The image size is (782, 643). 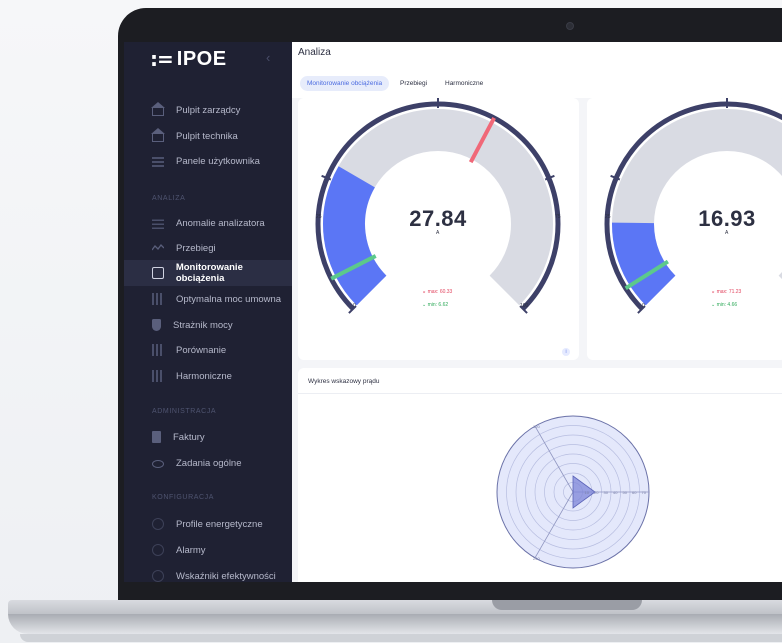 I want to click on sidebar-item-label: Harmoniczne, so click(x=204, y=376).